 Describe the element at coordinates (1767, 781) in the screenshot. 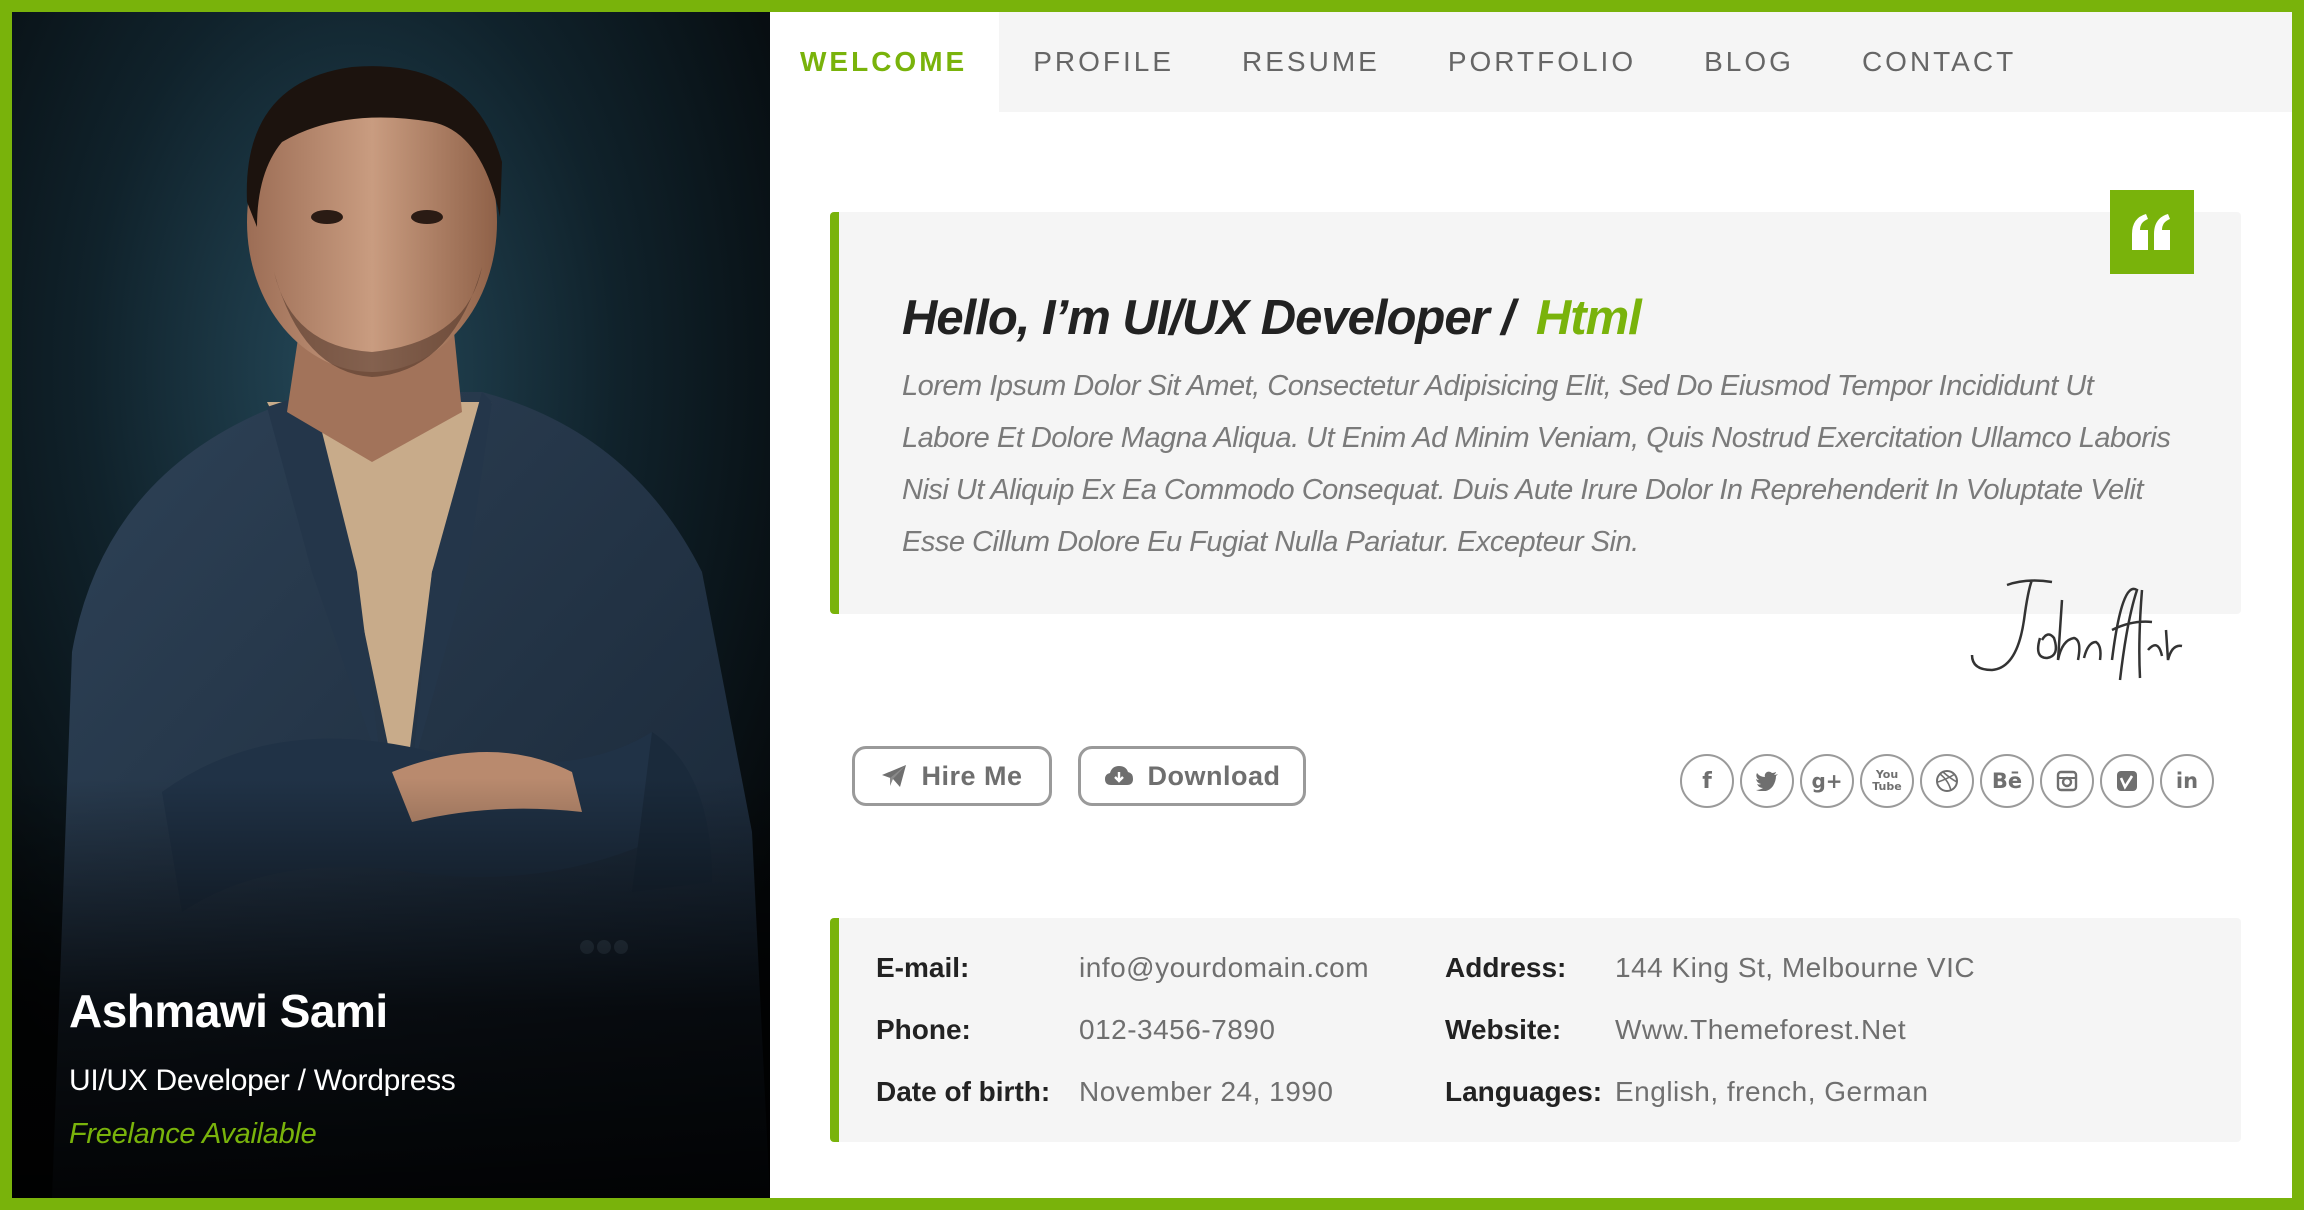

I see `twitter-icon` at that location.